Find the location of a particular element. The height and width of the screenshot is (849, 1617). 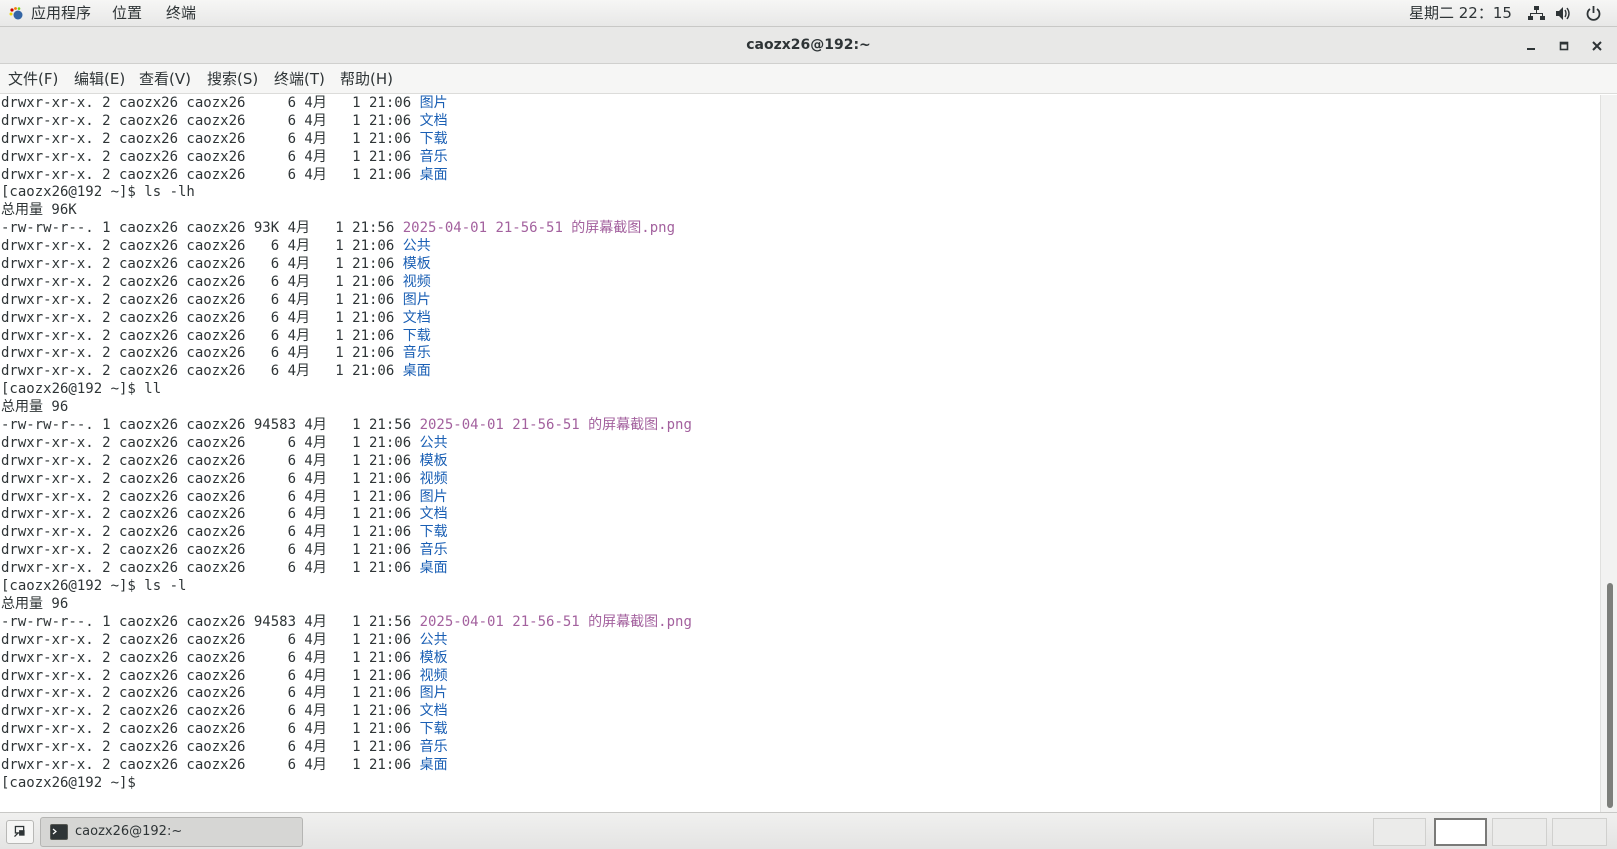

clock: 星期二 22：15 is located at coordinates (1460, 13).